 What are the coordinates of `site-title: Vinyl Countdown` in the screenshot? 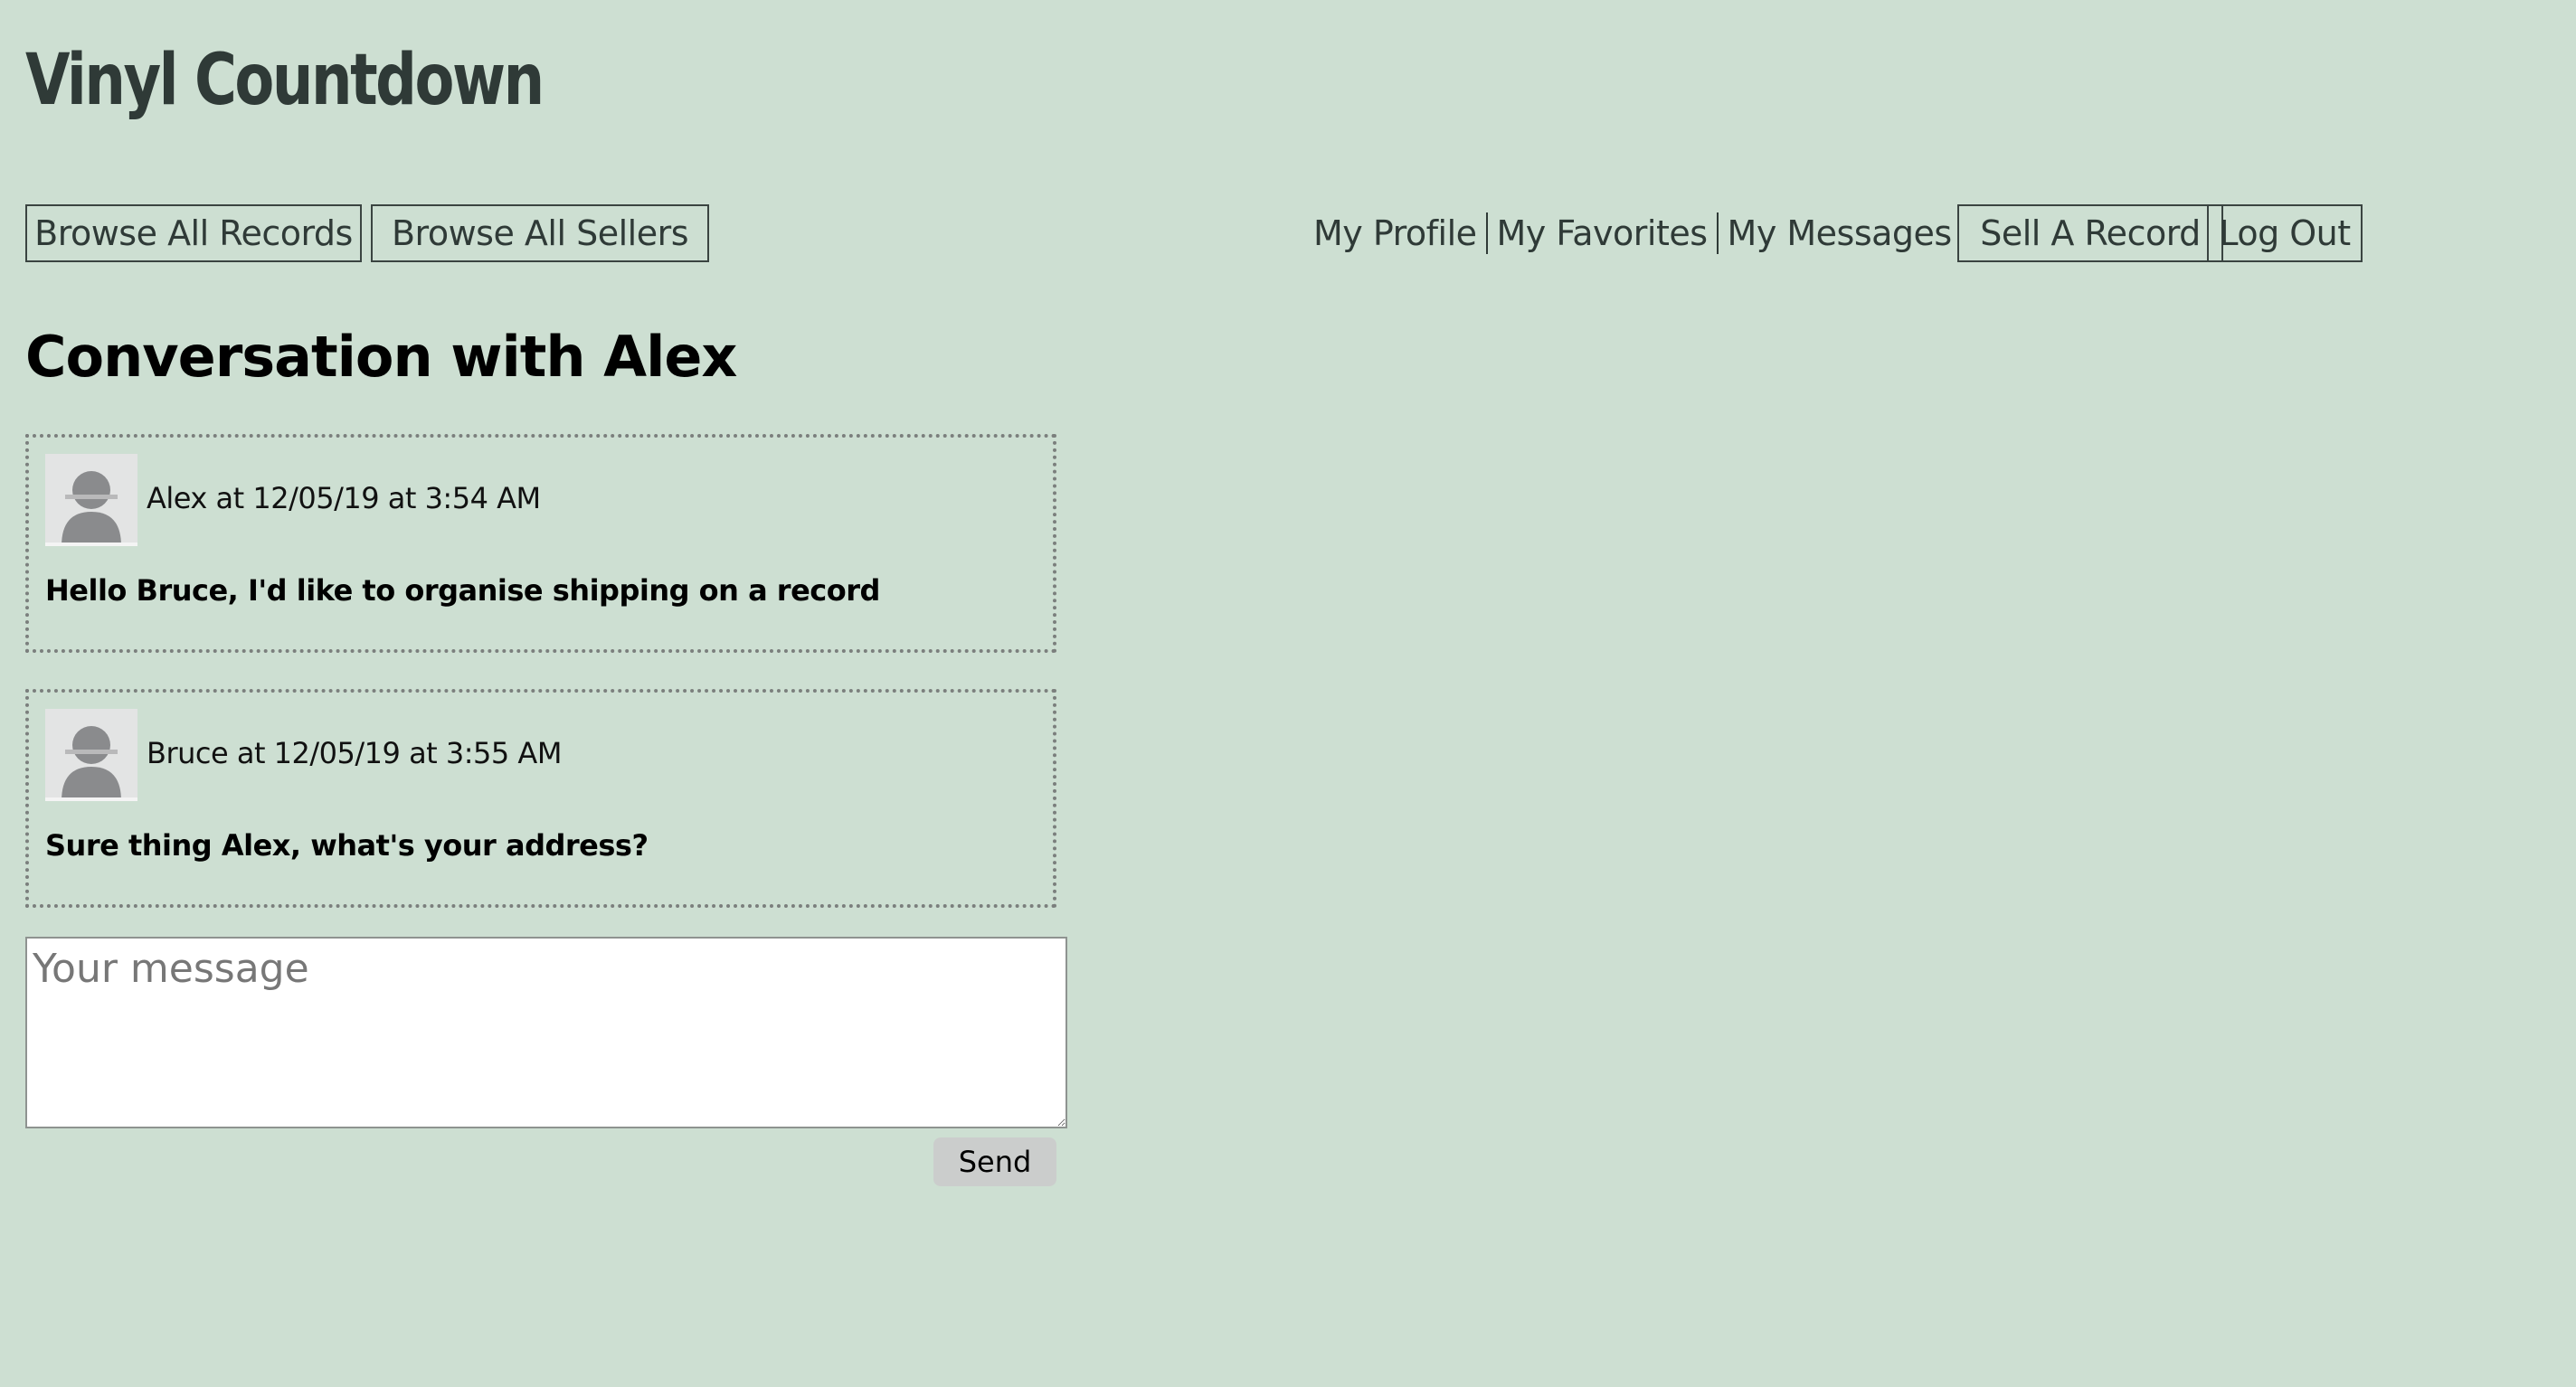 It's located at (285, 80).